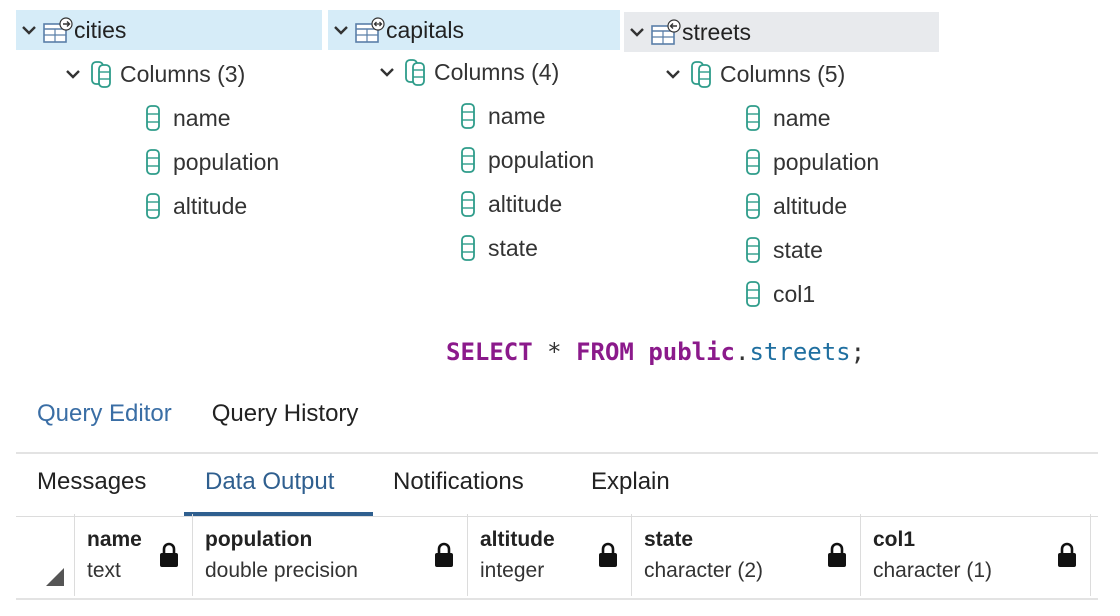 Image resolution: width=1120 pixels, height=616 pixels. Describe the element at coordinates (605, 352) in the screenshot. I see `sql-keyword-from: FROM` at that location.